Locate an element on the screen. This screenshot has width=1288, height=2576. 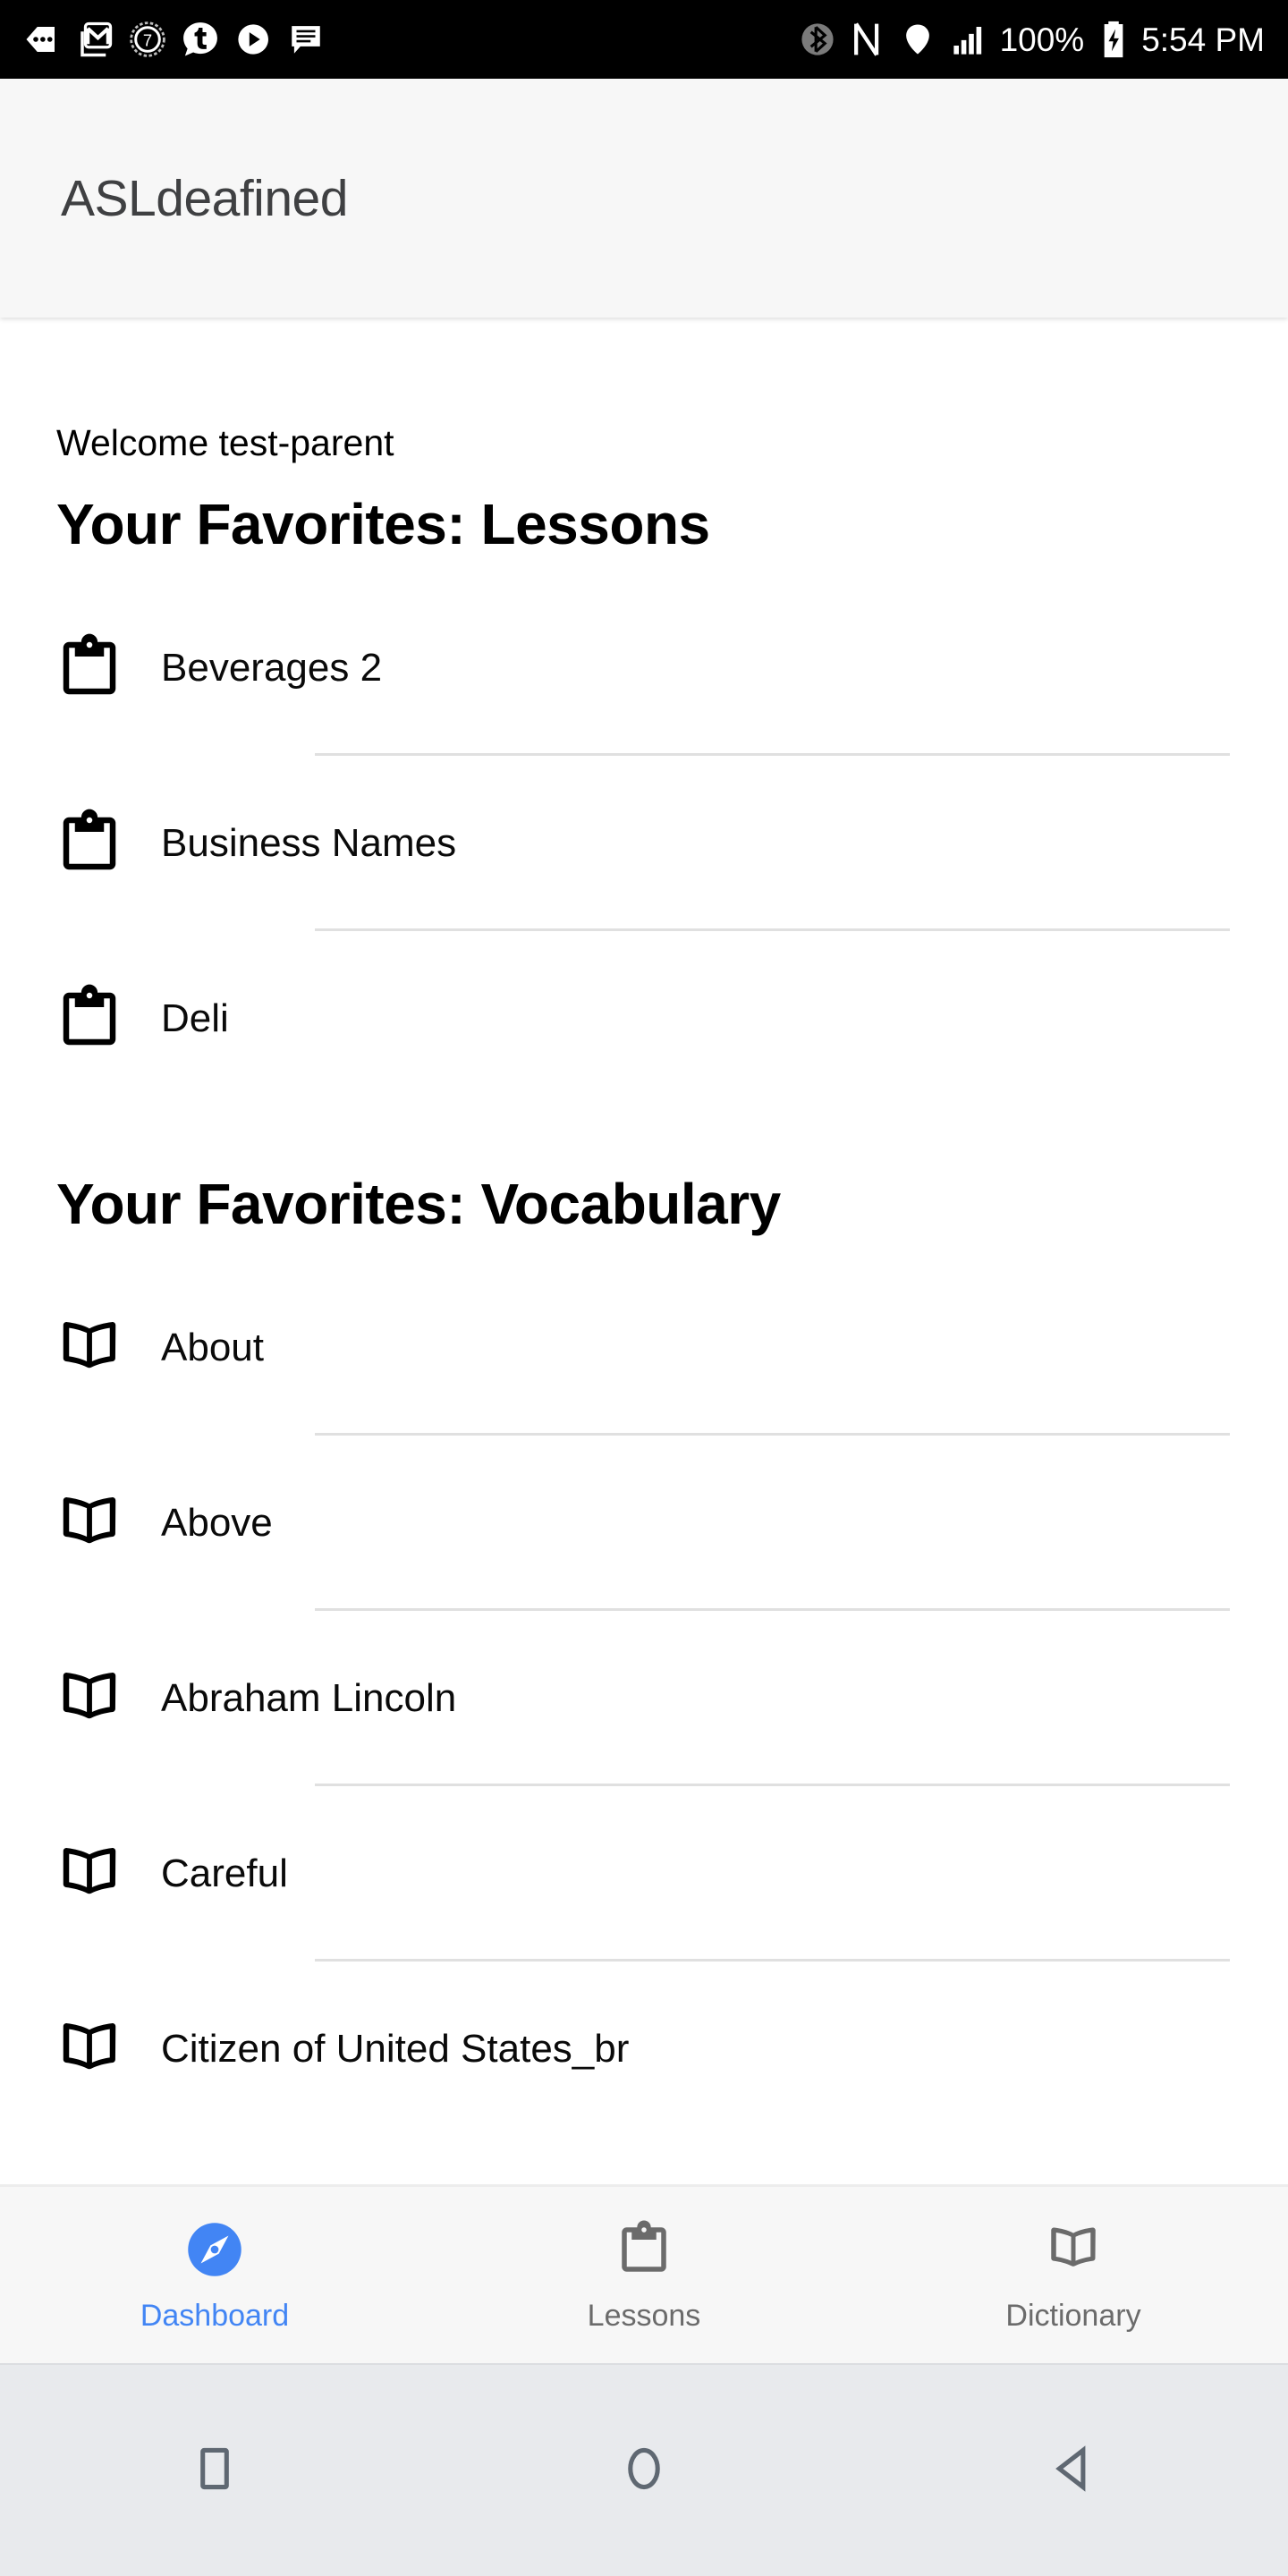
list-item: Abraham Lincoln is located at coordinates (644, 1698).